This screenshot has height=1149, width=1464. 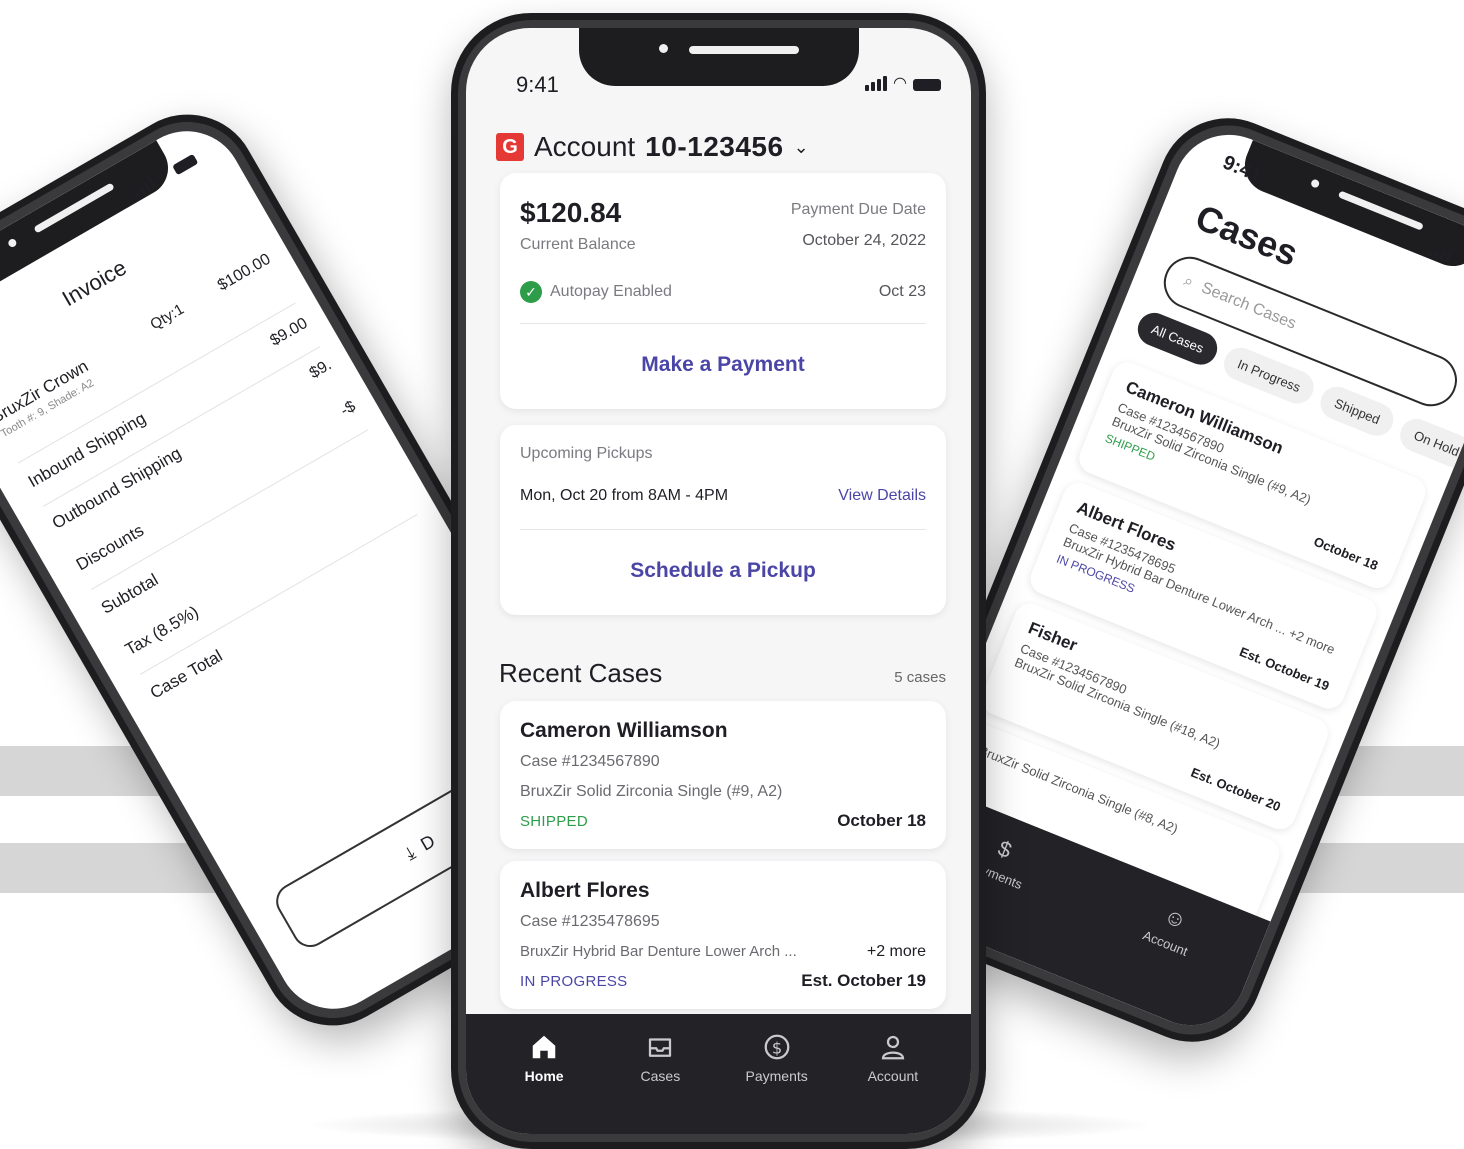 What do you see at coordinates (554, 821) in the screenshot?
I see `case-status: SHIPPED` at bounding box center [554, 821].